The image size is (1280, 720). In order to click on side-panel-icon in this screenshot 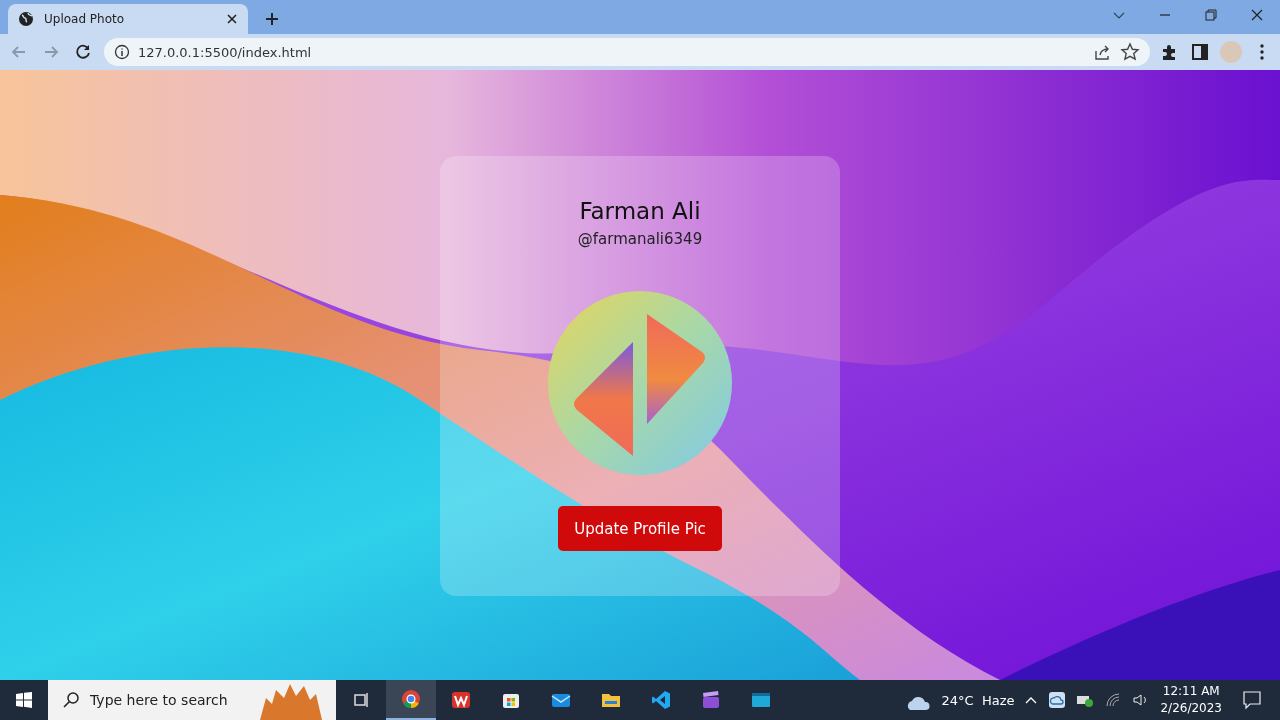, I will do `click(1200, 52)`.